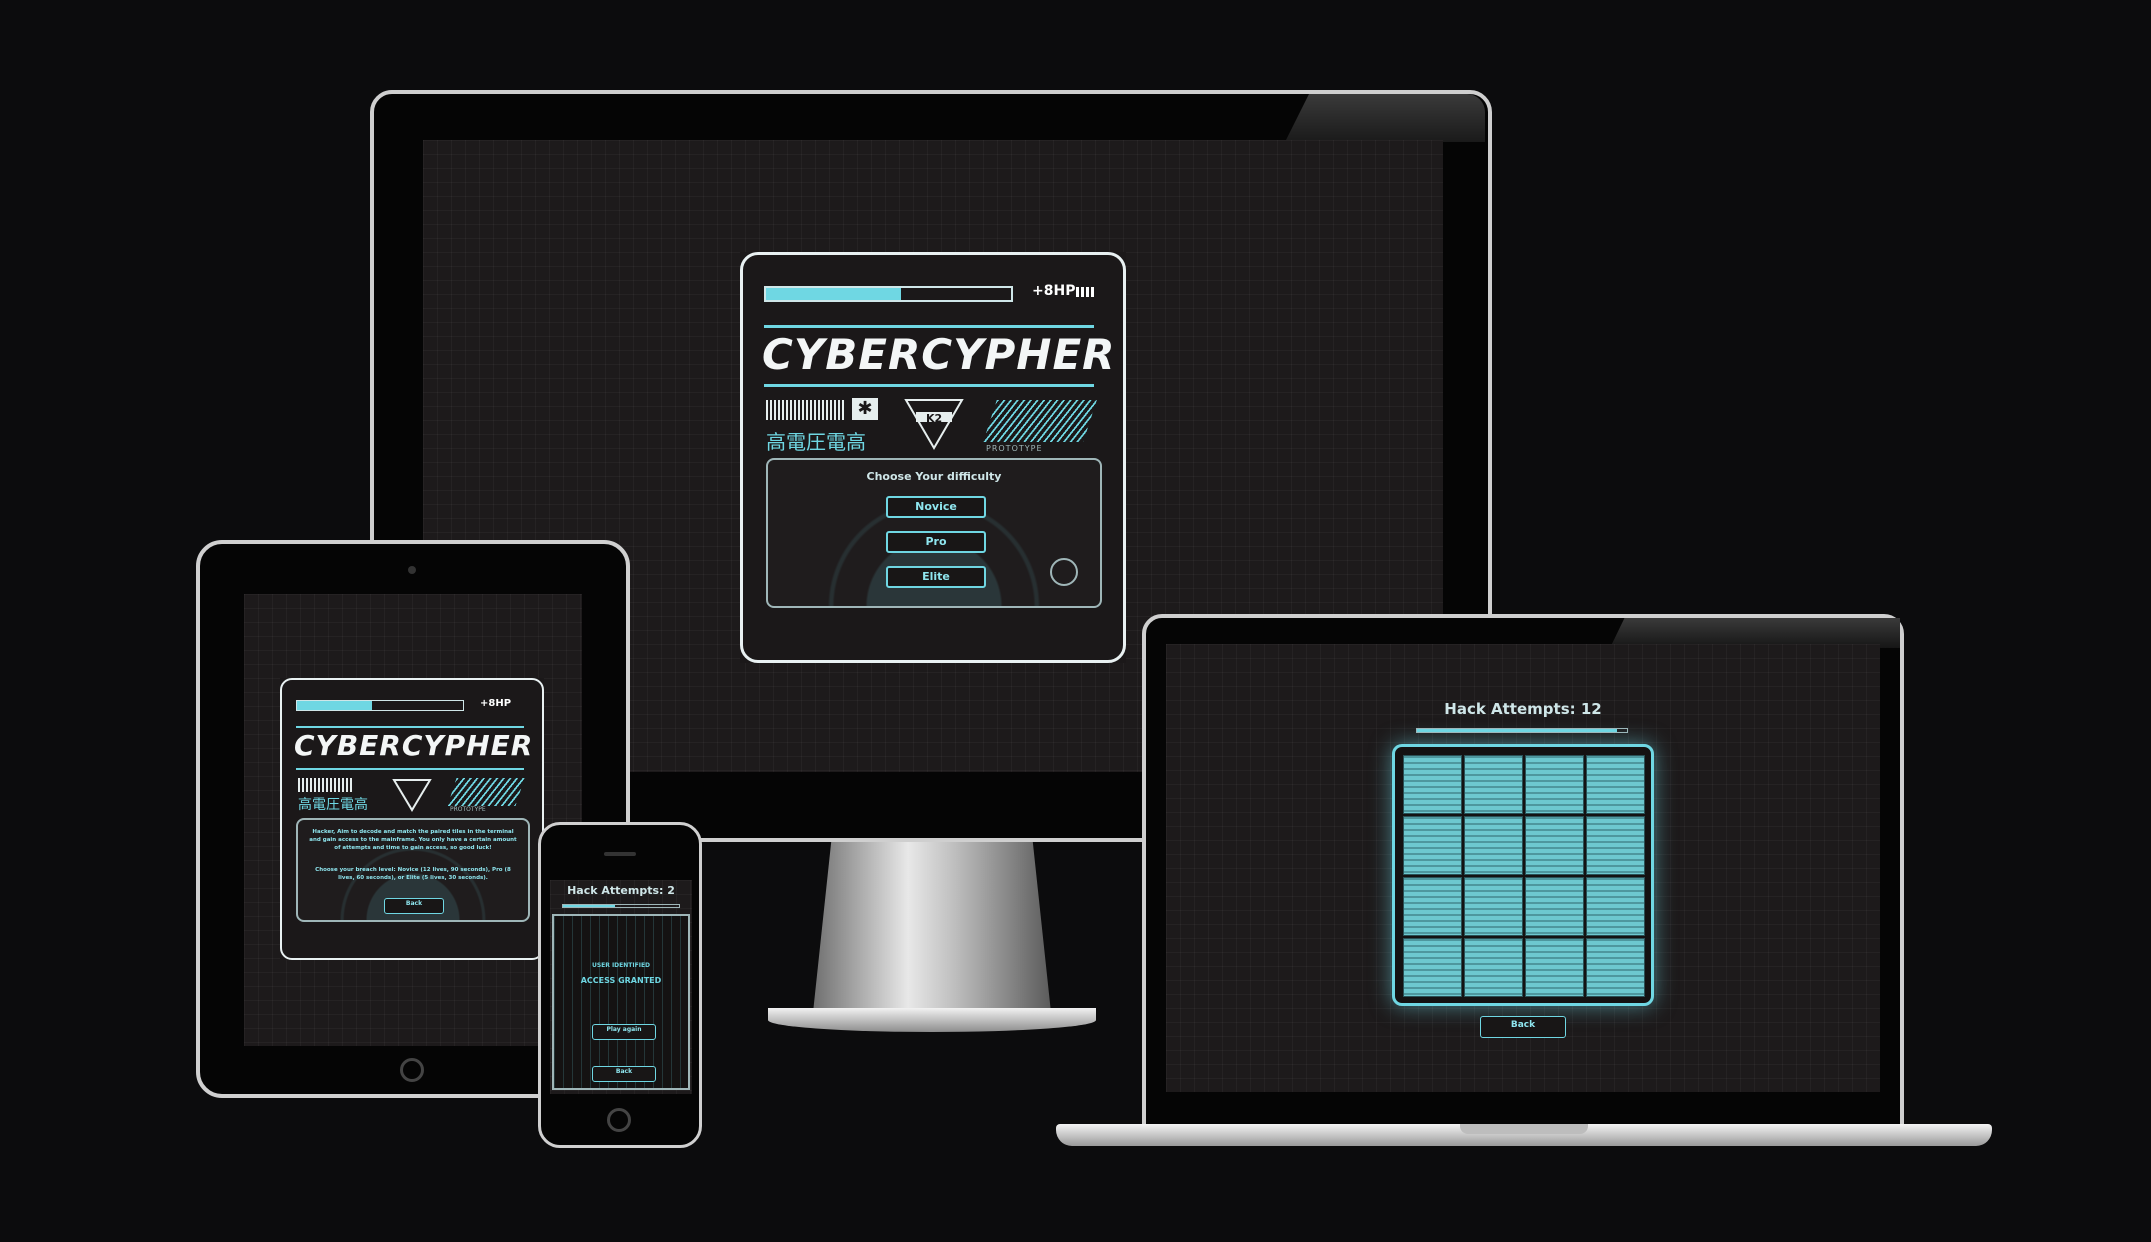  I want to click on laptop-screen: Hack Attempts: 12 Back, so click(1523, 868).